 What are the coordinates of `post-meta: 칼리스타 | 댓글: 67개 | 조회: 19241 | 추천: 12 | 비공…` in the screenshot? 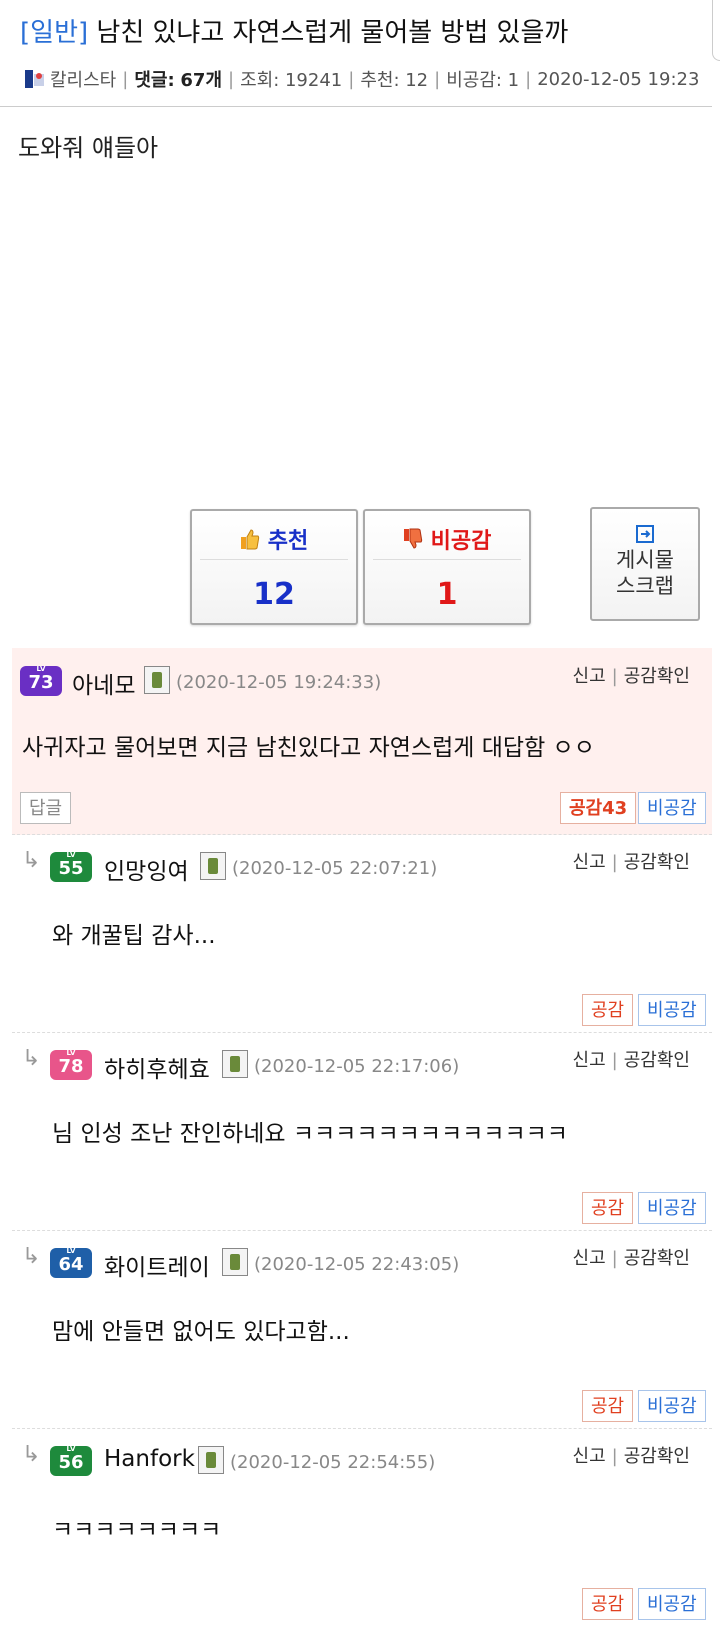 It's located at (361, 79).